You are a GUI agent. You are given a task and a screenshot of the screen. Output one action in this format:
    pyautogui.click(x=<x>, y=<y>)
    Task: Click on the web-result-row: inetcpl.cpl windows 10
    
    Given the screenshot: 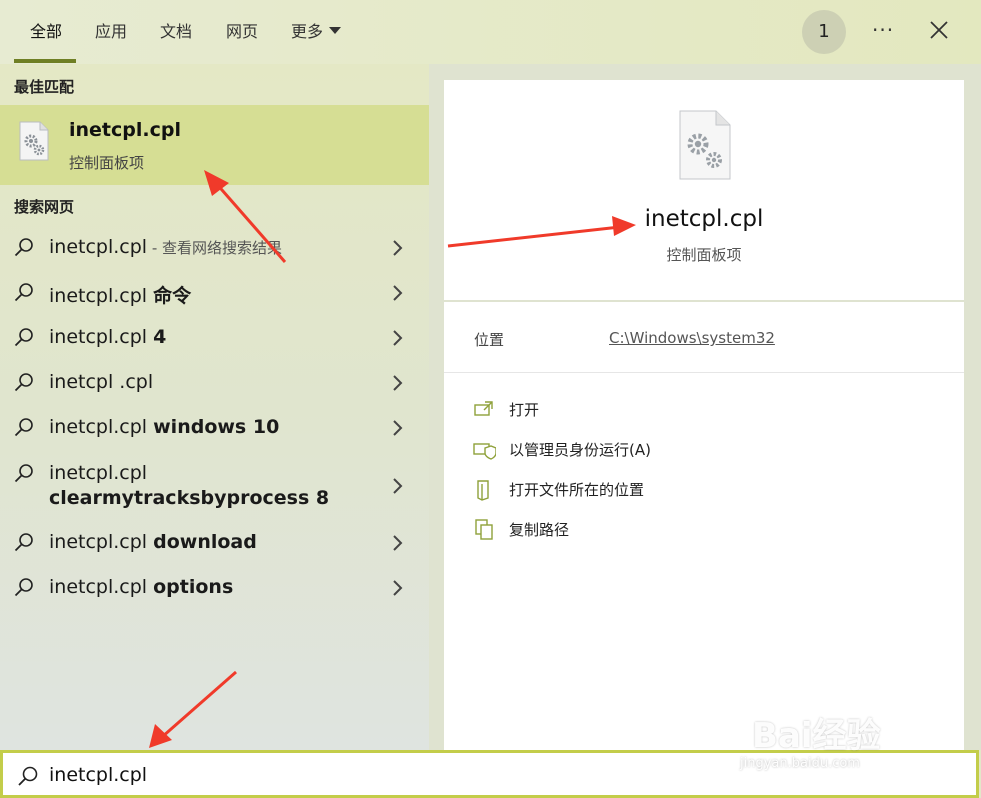 What is the action you would take?
    pyautogui.click(x=214, y=428)
    